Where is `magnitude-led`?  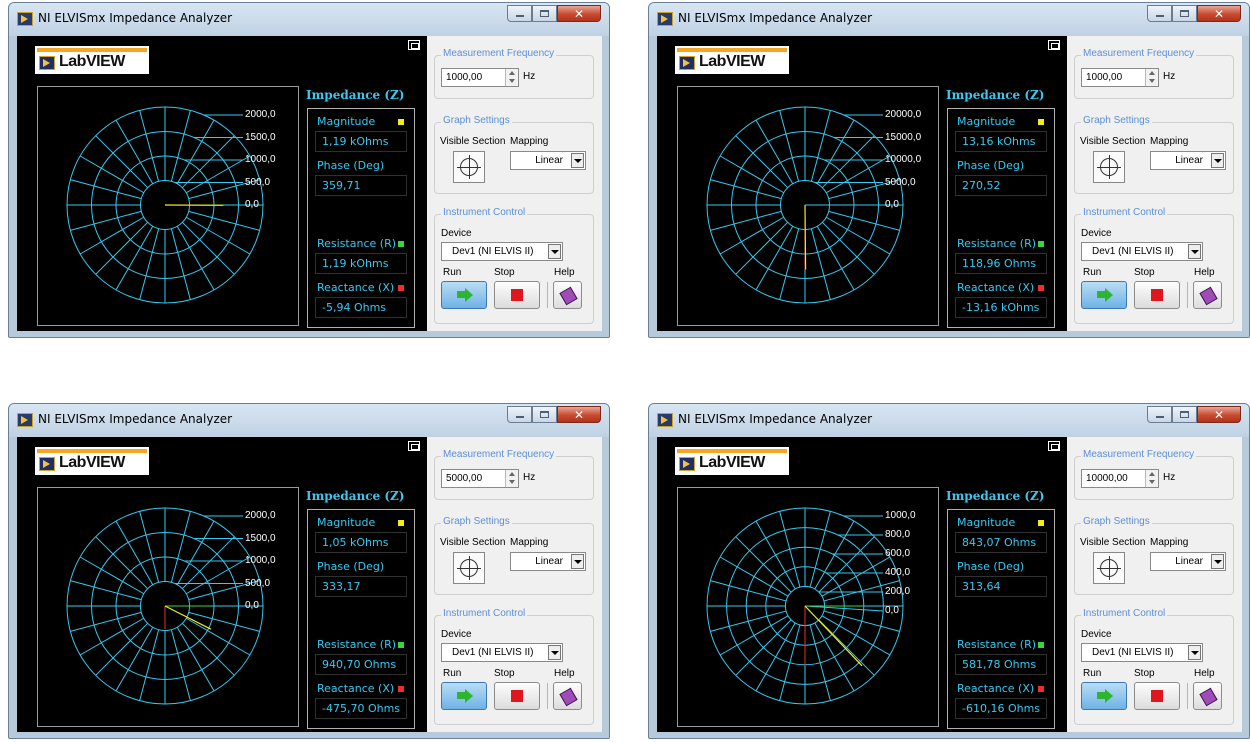
magnitude-led is located at coordinates (401, 523).